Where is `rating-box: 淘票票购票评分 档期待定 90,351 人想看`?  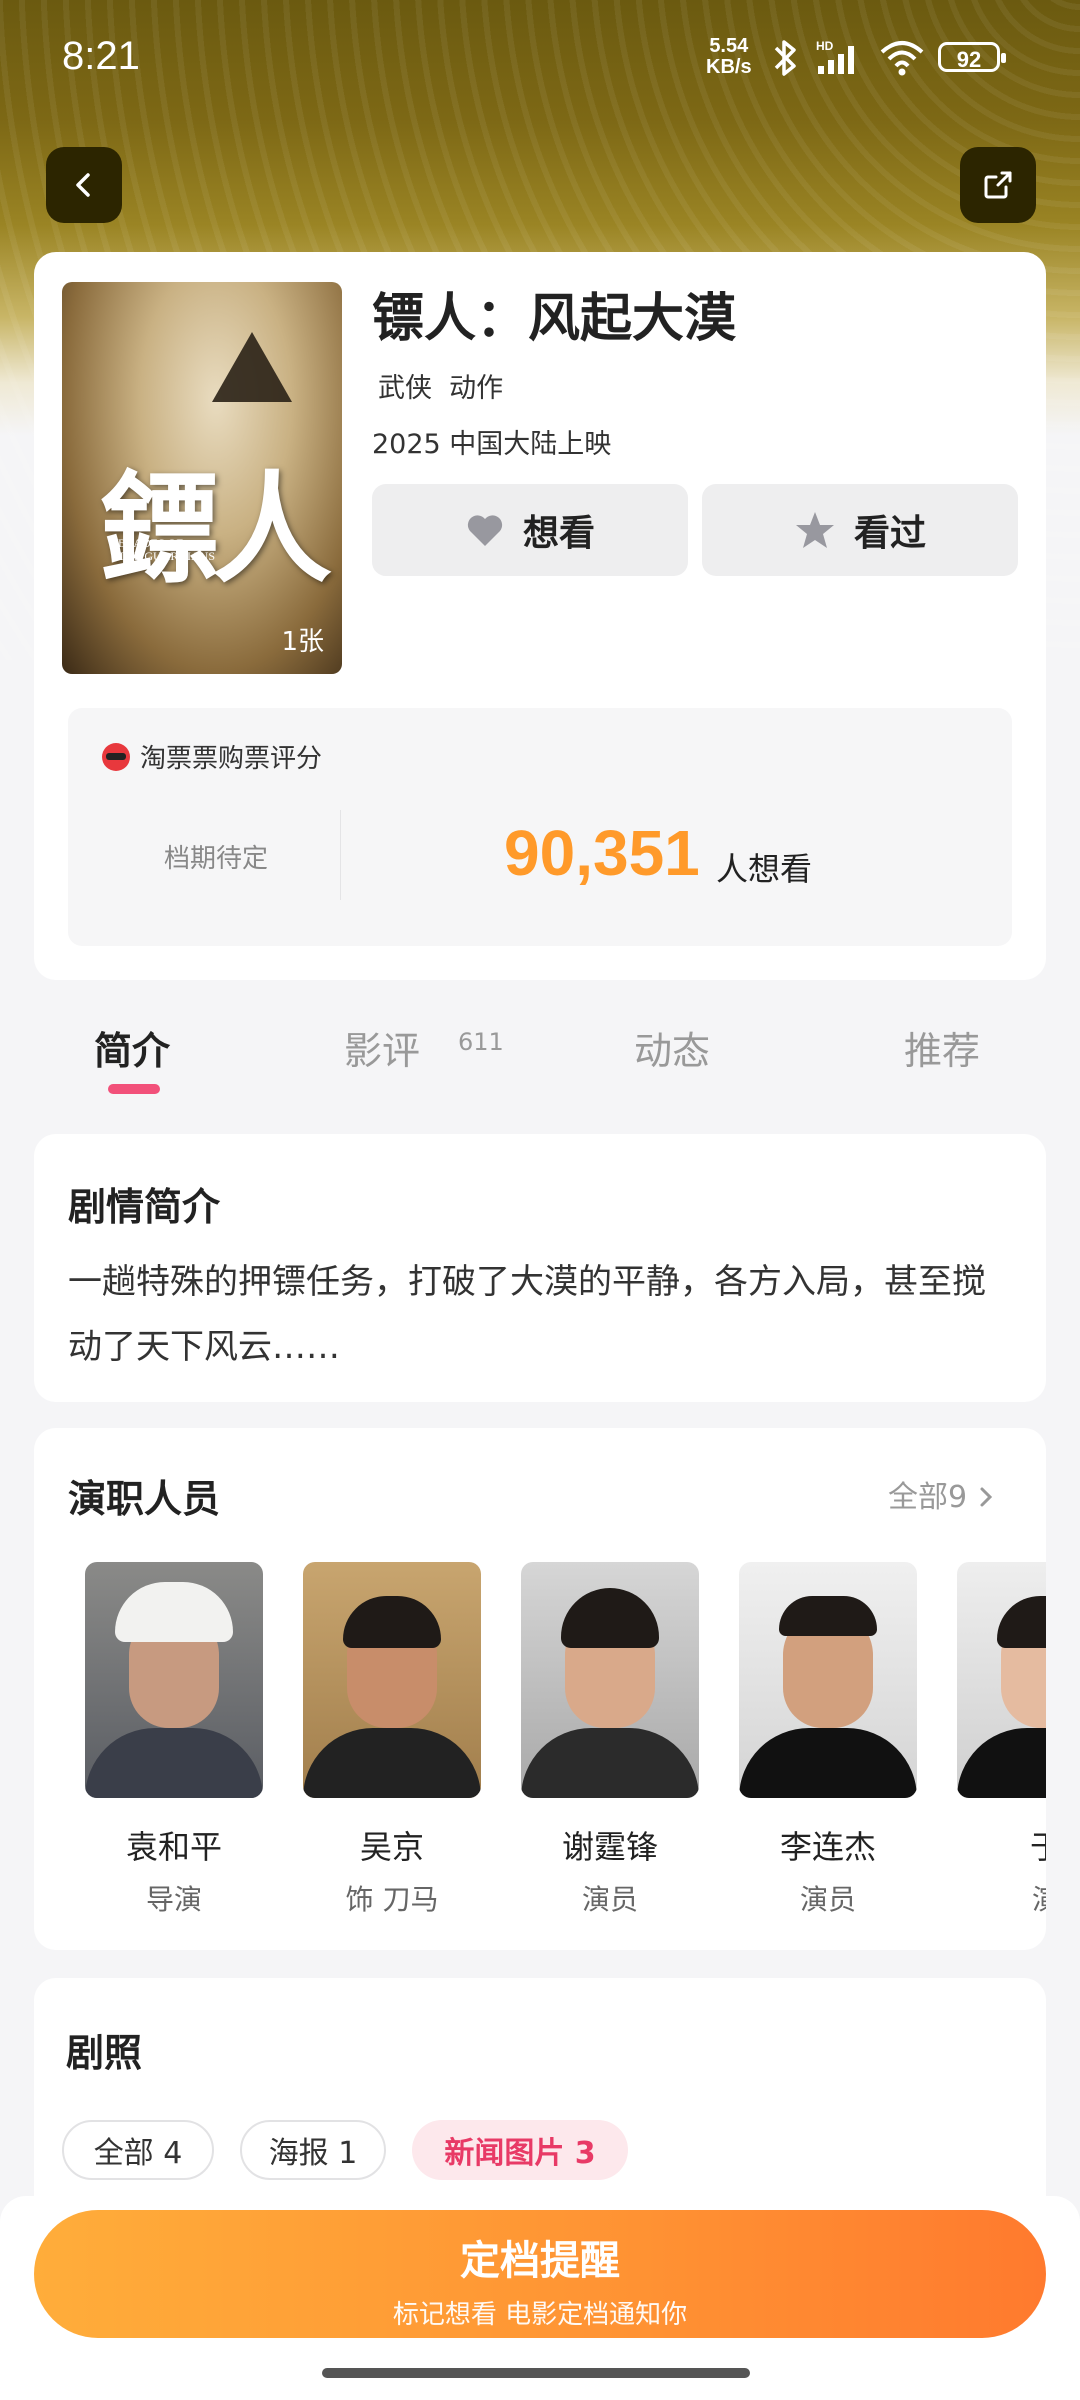 rating-box: 淘票票购票评分 档期待定 90,351 人想看 is located at coordinates (540, 827).